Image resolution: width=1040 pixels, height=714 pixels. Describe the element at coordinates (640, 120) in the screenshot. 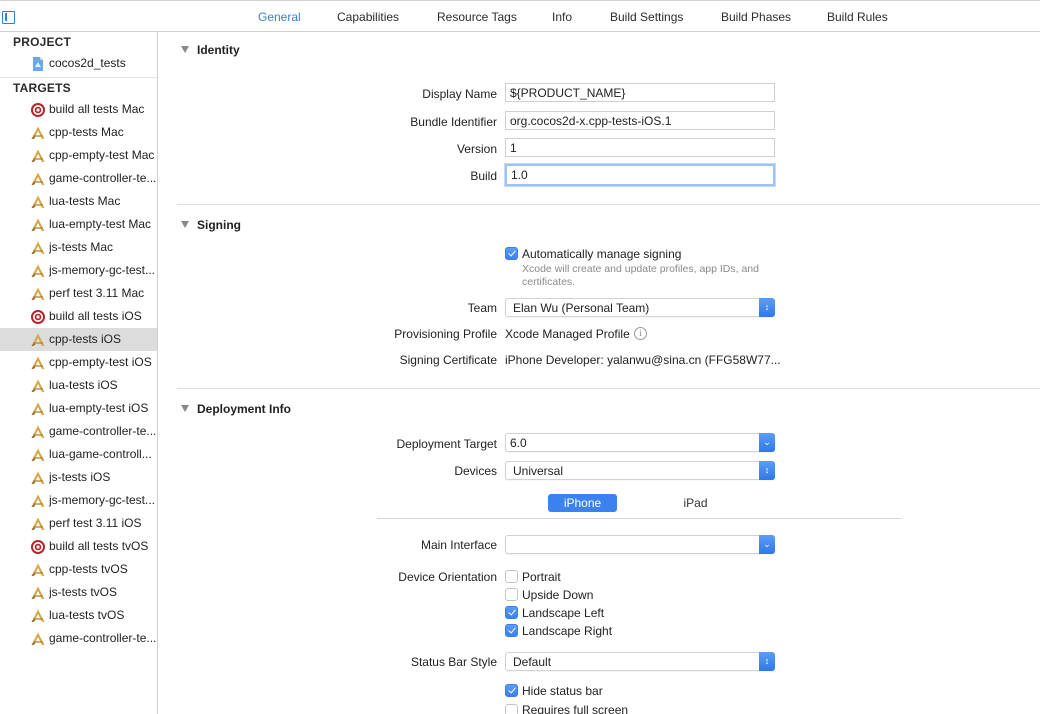

I see `bundle-identifier-field` at that location.